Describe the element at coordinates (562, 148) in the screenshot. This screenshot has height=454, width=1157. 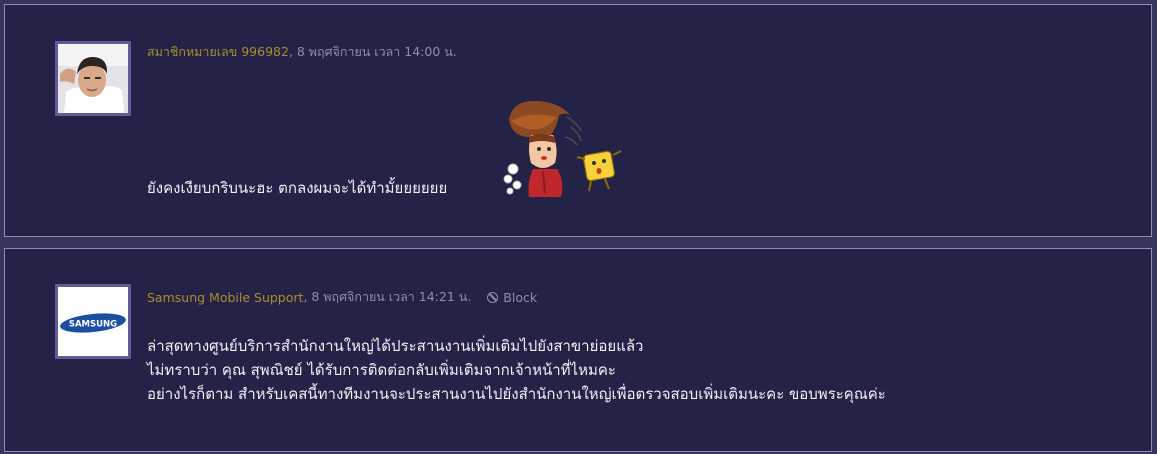
I see `sticker-icon` at that location.